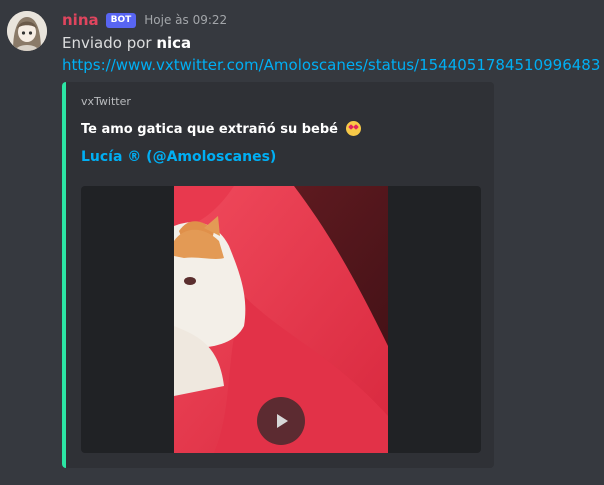 The width and height of the screenshot is (604, 485). Describe the element at coordinates (209, 129) in the screenshot. I see `embed-description-text: Te amo gatica que extrañó su bebé` at that location.